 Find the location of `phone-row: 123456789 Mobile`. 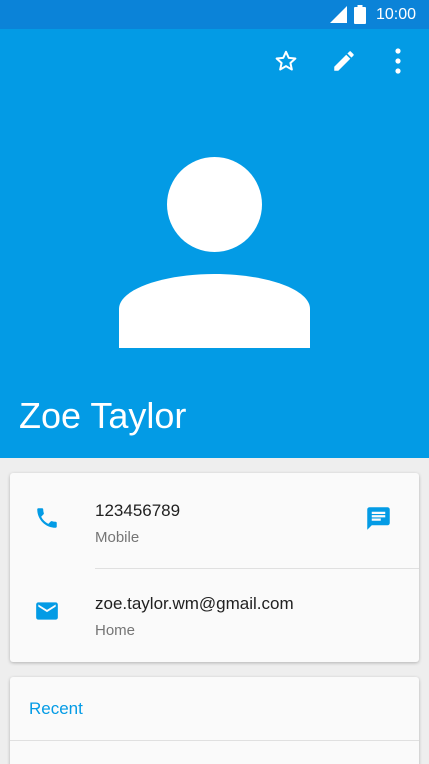

phone-row: 123456789 Mobile is located at coordinates (214, 523).